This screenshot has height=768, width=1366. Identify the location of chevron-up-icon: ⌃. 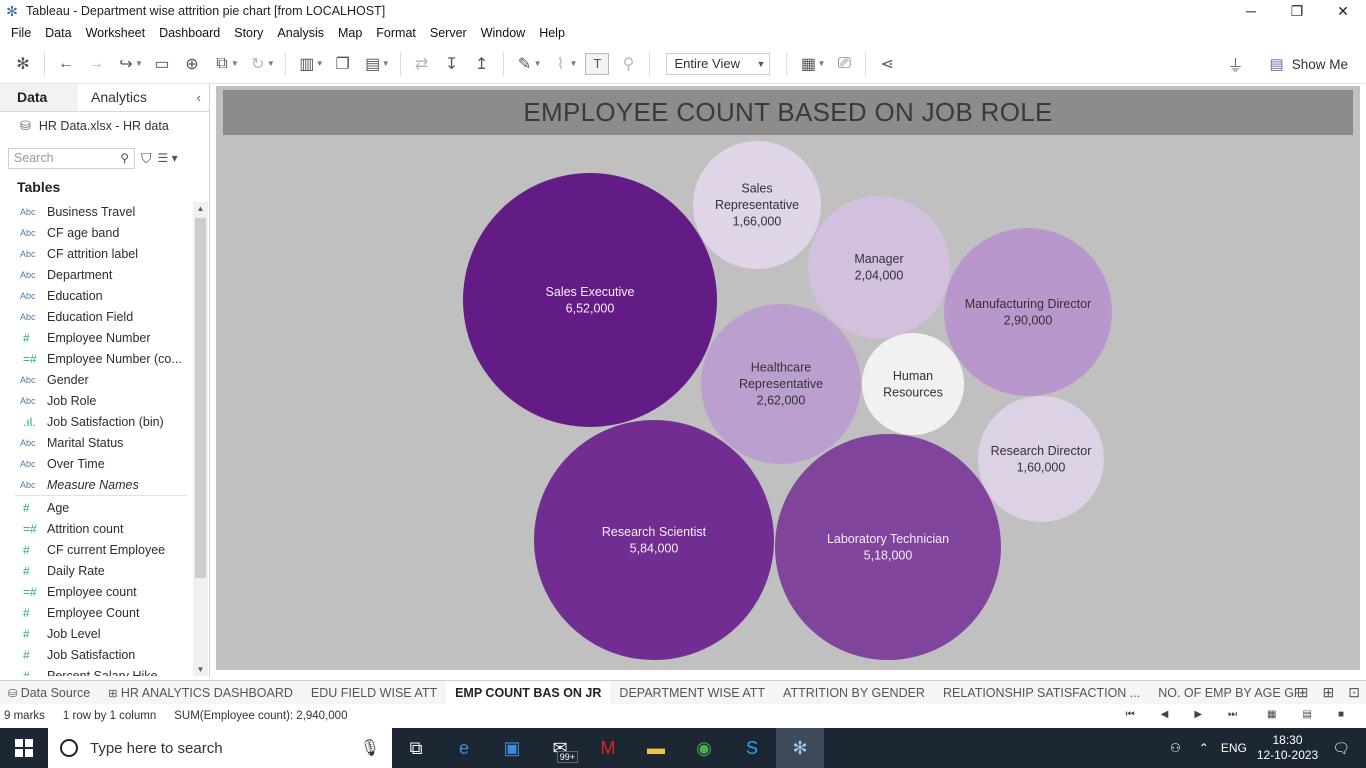
(1204, 748).